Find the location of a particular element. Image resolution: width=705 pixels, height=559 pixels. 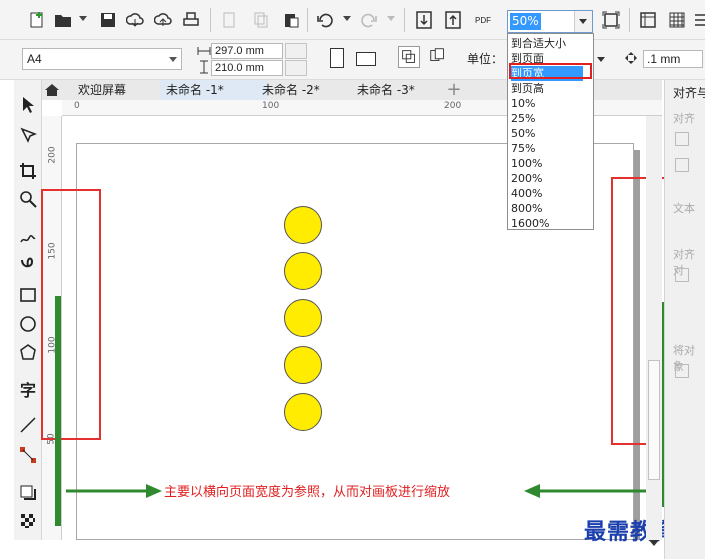

paste-icon is located at coordinates (291, 20).